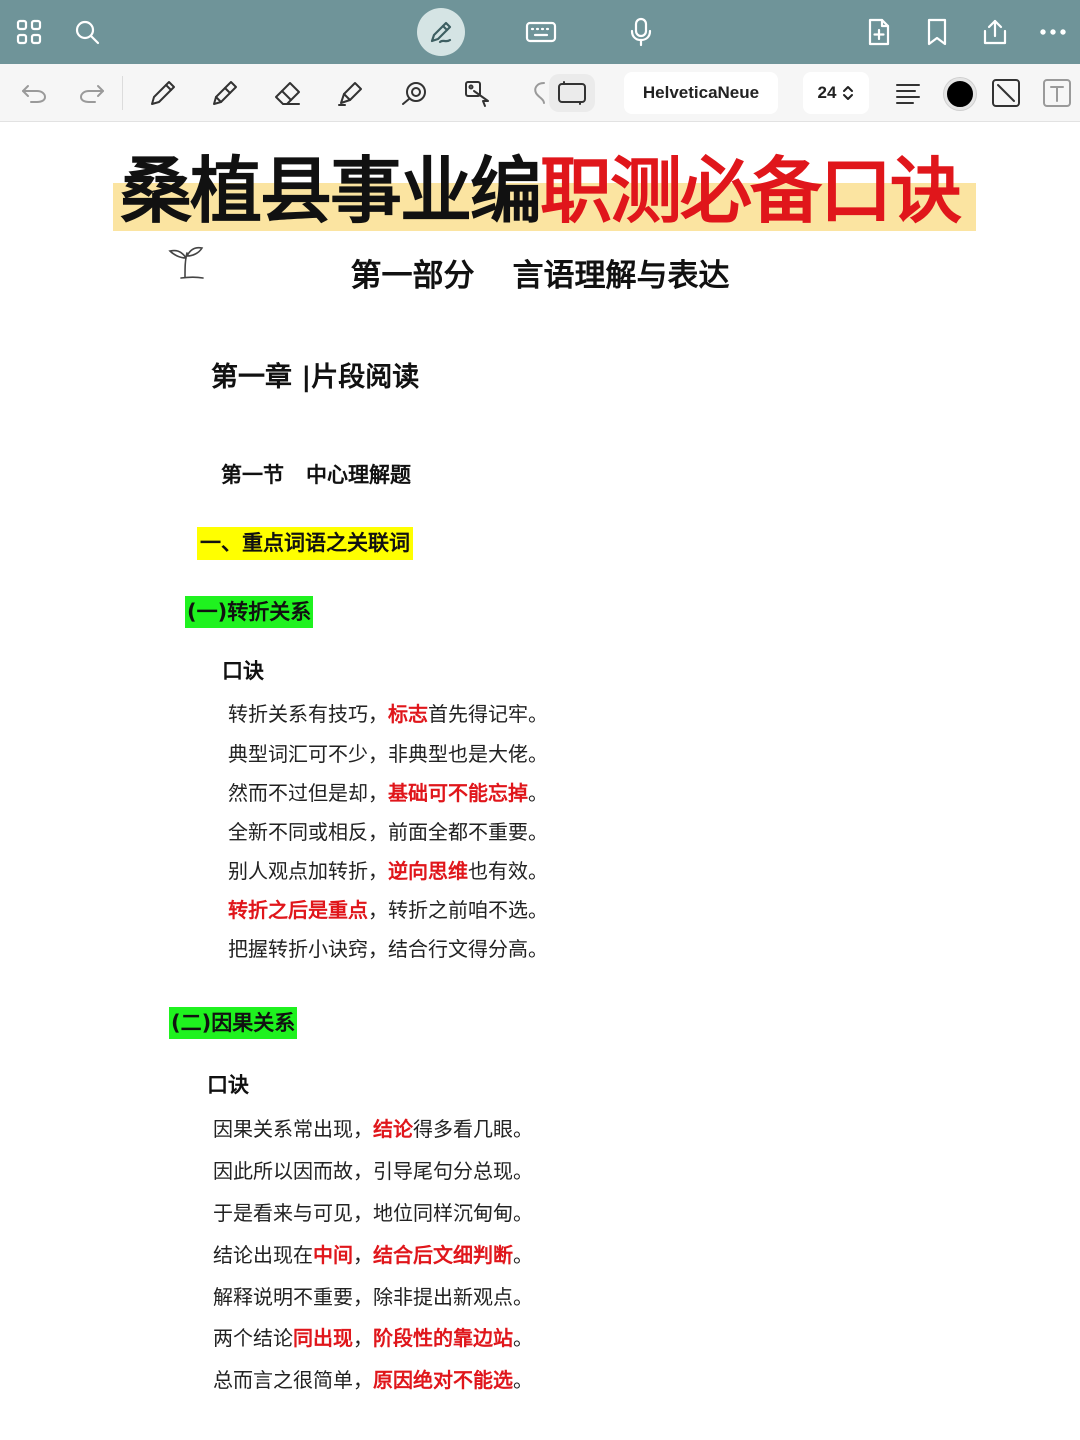 The height and width of the screenshot is (1440, 1080). I want to click on font-size-value: 24, so click(827, 92).